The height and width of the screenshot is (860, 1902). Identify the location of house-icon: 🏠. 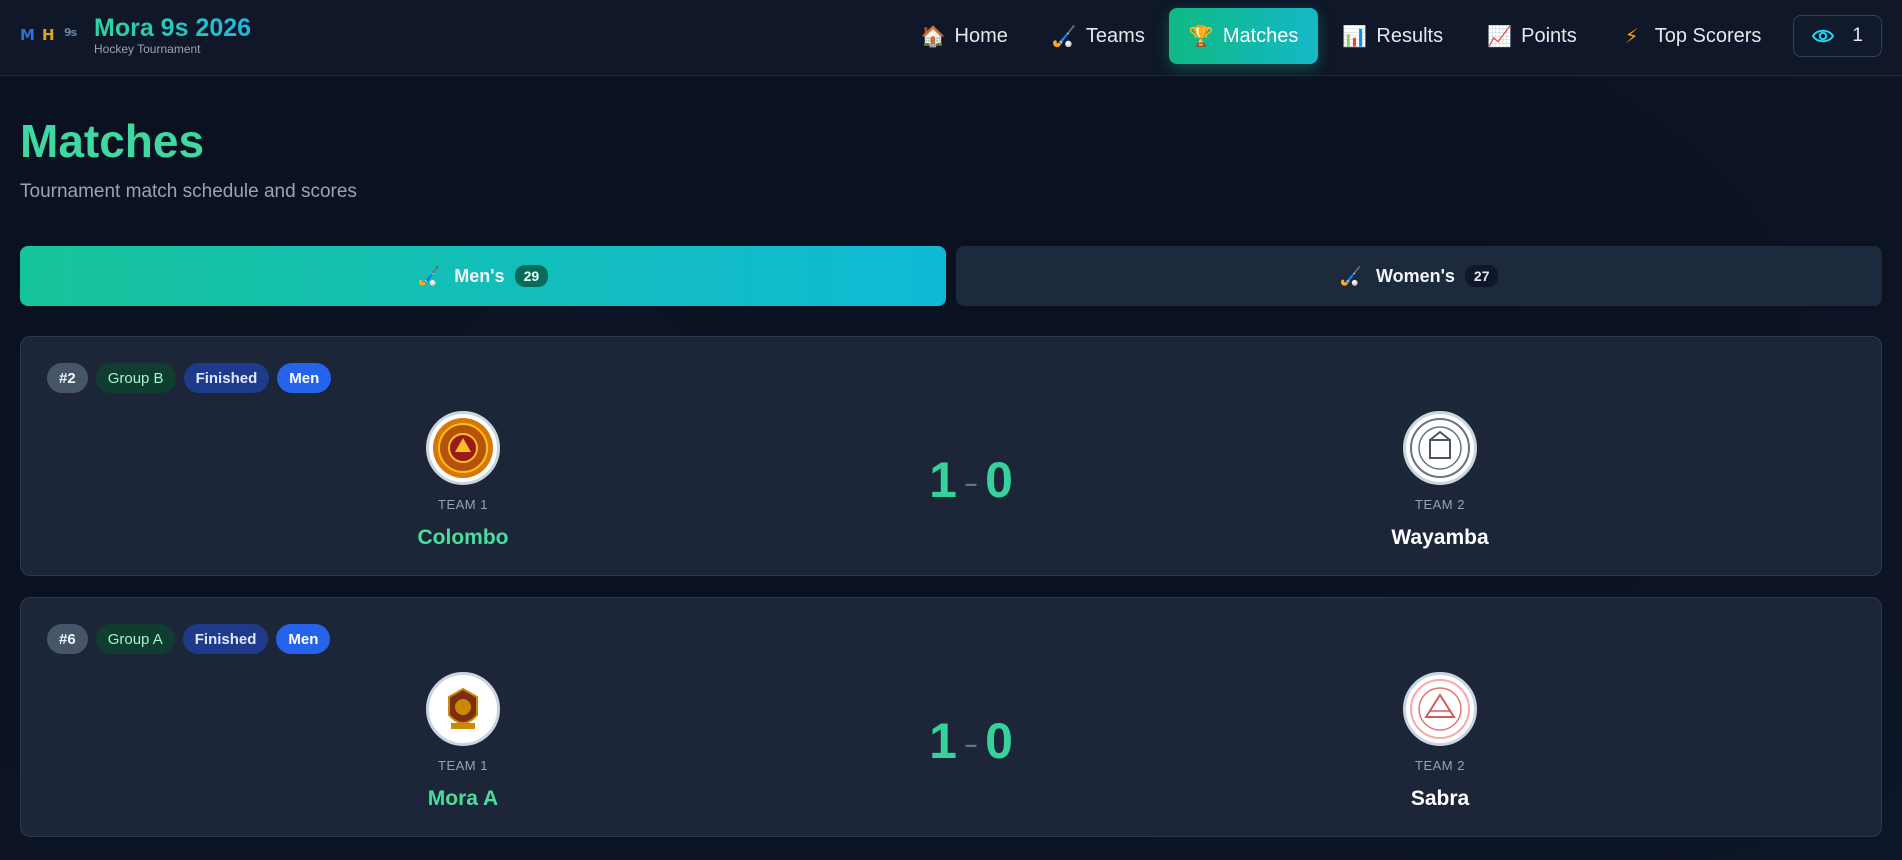
(933, 36).